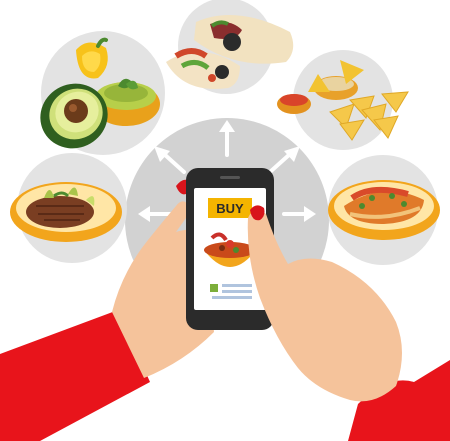 This screenshot has width=450, height=441. What do you see at coordinates (230, 208) in the screenshot?
I see `buy-button-label: BUY` at bounding box center [230, 208].